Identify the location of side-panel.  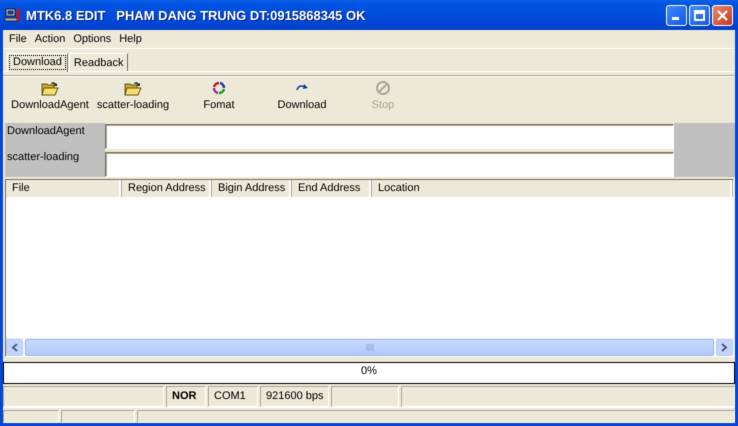
(704, 150).